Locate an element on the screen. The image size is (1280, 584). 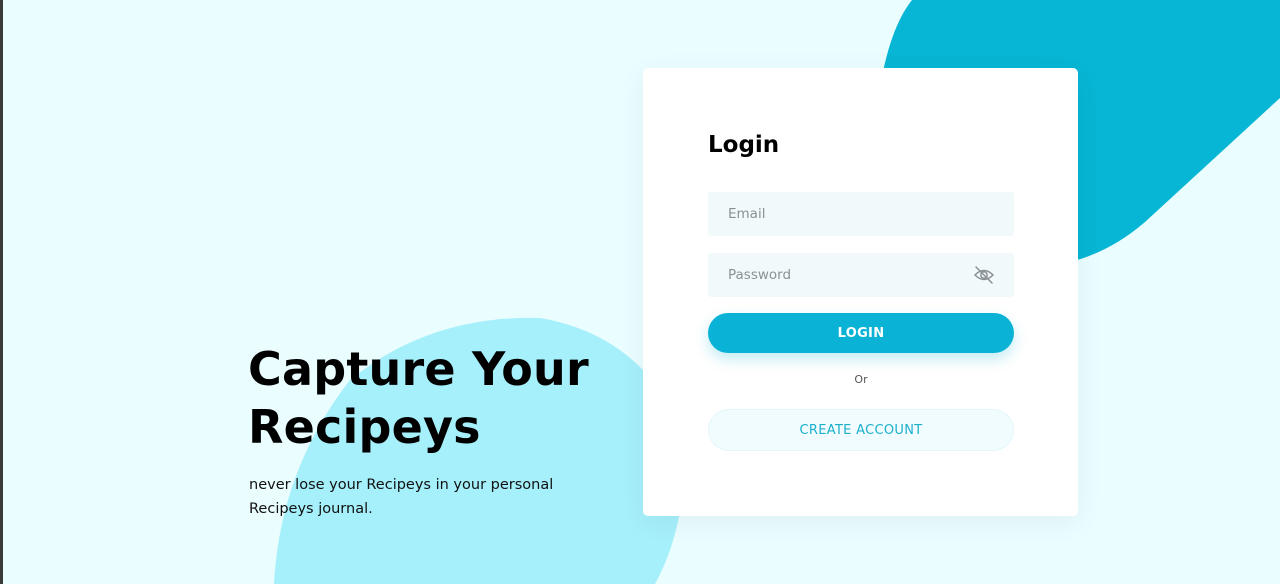
or-divider: Or is located at coordinates (861, 379).